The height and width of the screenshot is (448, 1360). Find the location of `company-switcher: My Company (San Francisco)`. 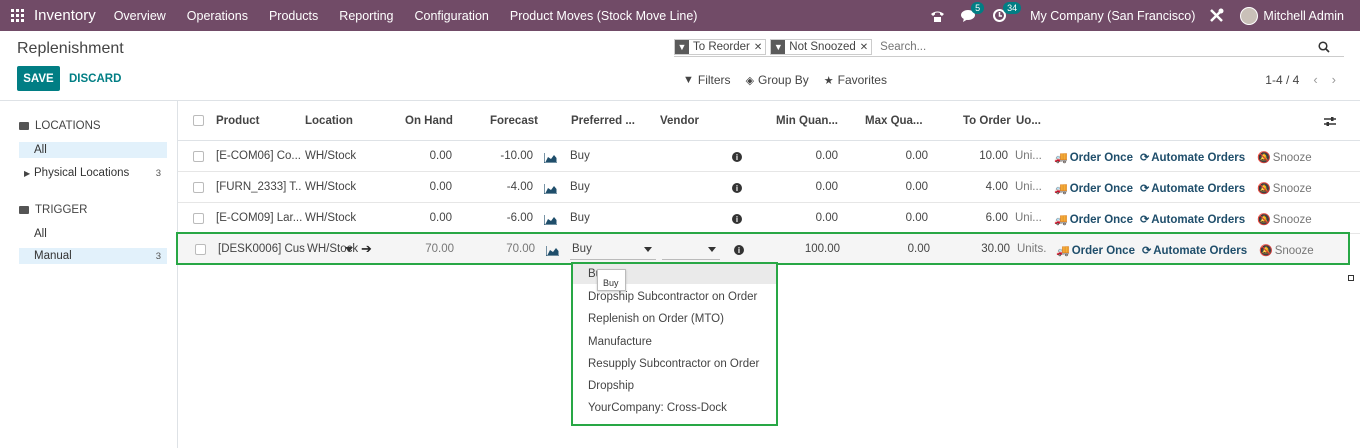

company-switcher: My Company (San Francisco) is located at coordinates (1112, 16).